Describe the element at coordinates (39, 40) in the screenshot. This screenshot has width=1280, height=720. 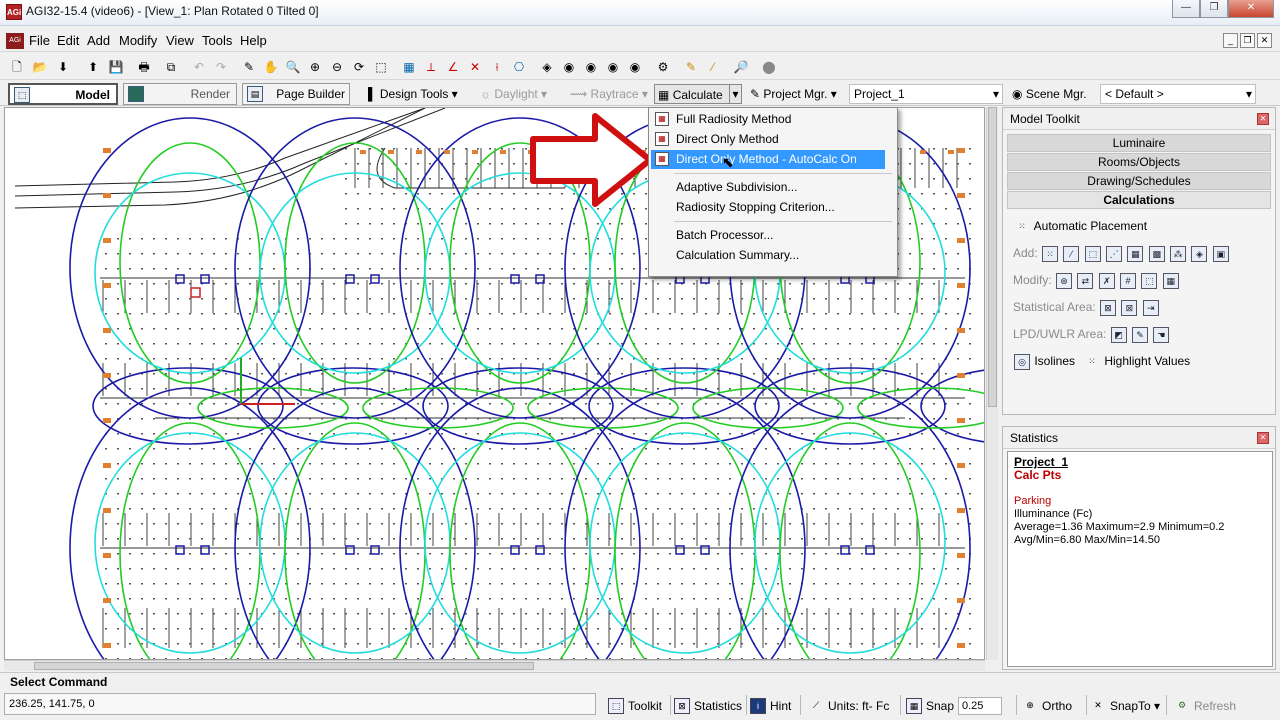
I see `menu-file: File` at that location.